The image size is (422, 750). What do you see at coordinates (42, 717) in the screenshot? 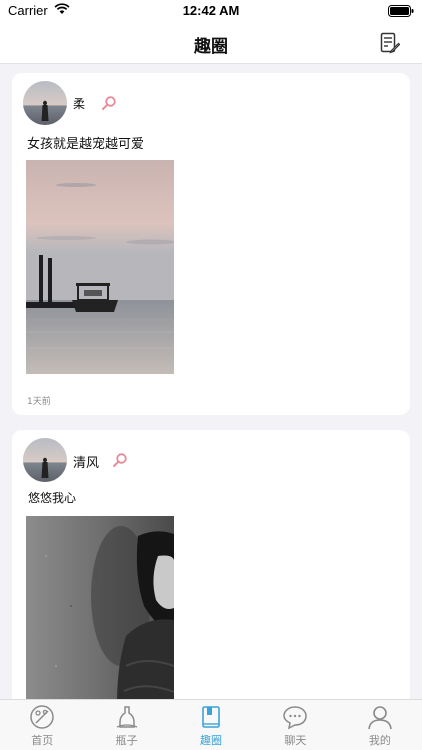
I see `home-palette-icon` at bounding box center [42, 717].